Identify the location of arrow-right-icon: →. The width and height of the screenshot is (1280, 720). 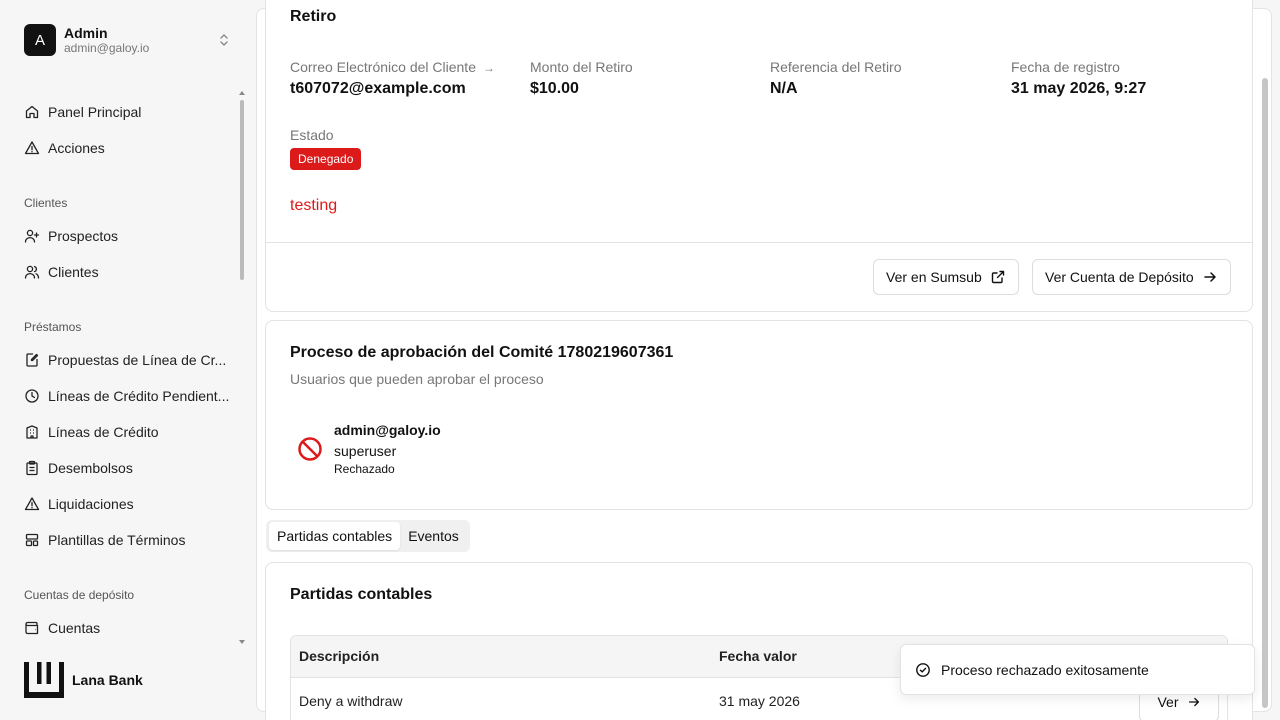
(488, 68).